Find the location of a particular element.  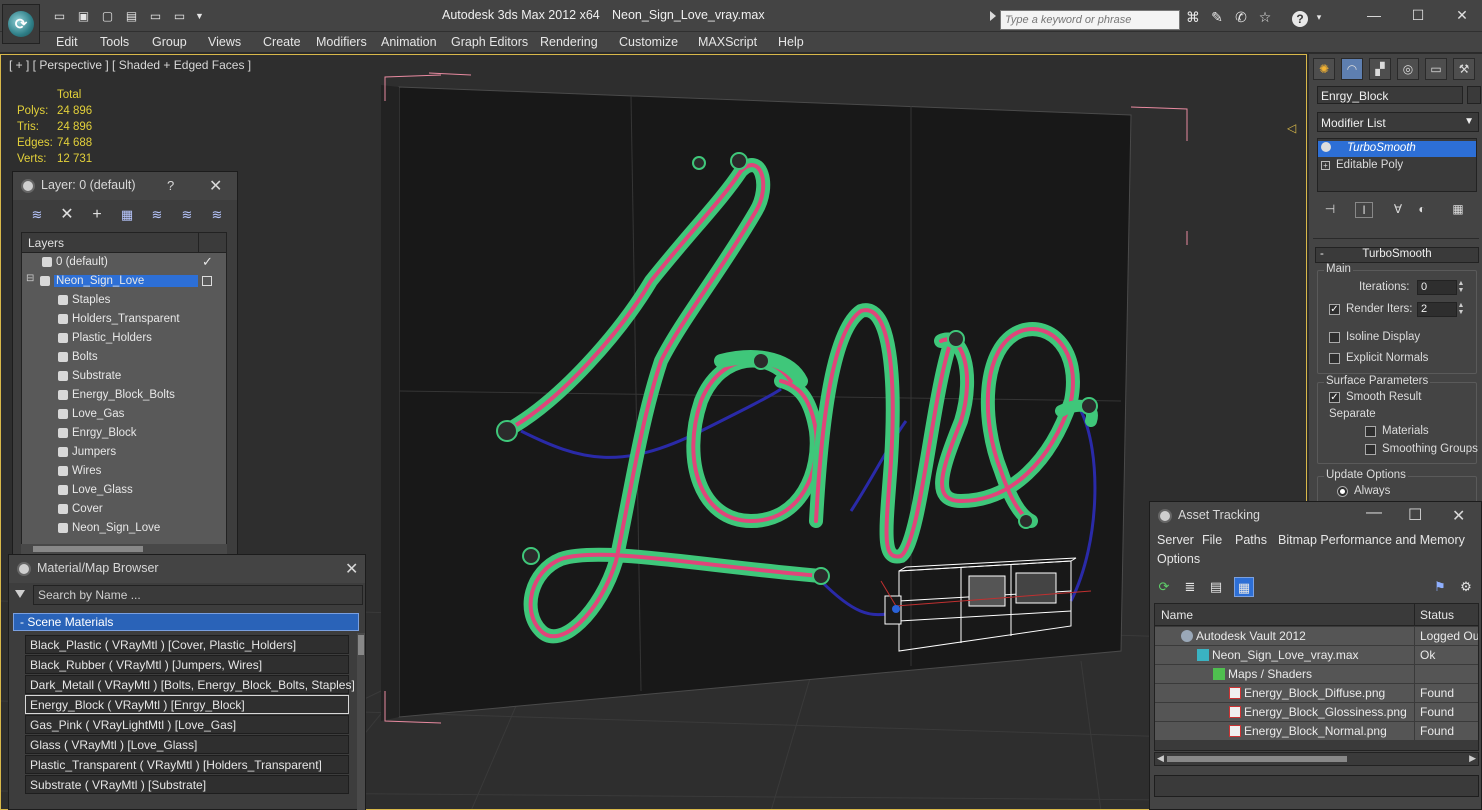

asset-minimize-button: — is located at coordinates (1374, 513).